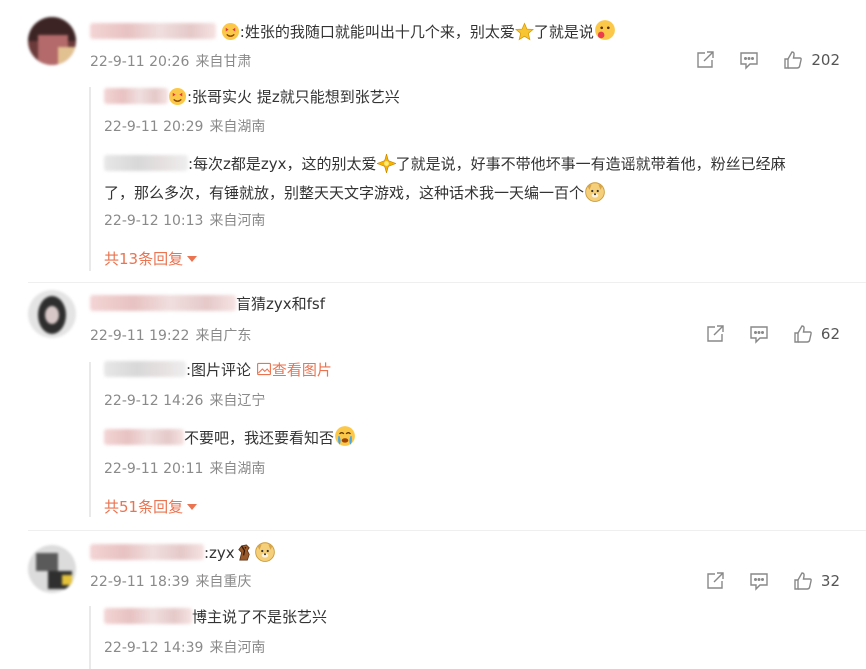 This screenshot has height=669, width=866. I want to click on reply-location: 来自辽宁, so click(237, 401).